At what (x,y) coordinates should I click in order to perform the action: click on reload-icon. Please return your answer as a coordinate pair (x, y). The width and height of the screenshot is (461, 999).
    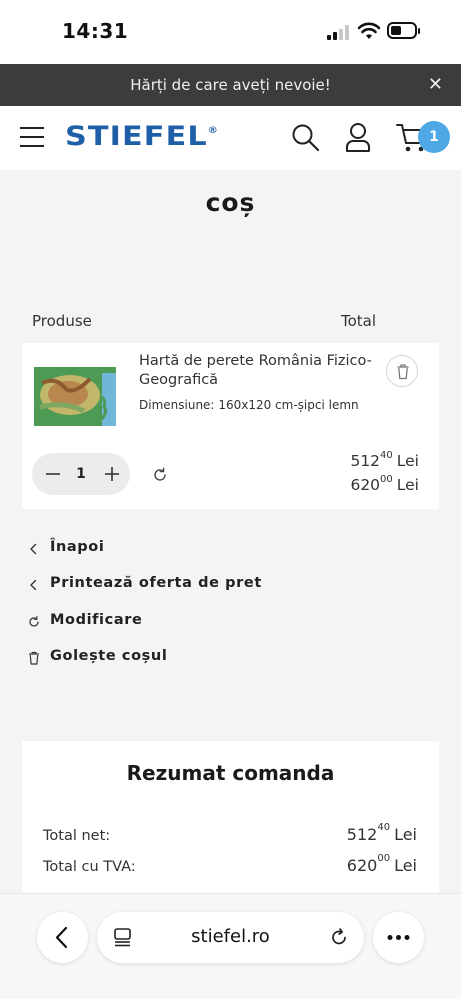
    Looking at the image, I should click on (339, 937).